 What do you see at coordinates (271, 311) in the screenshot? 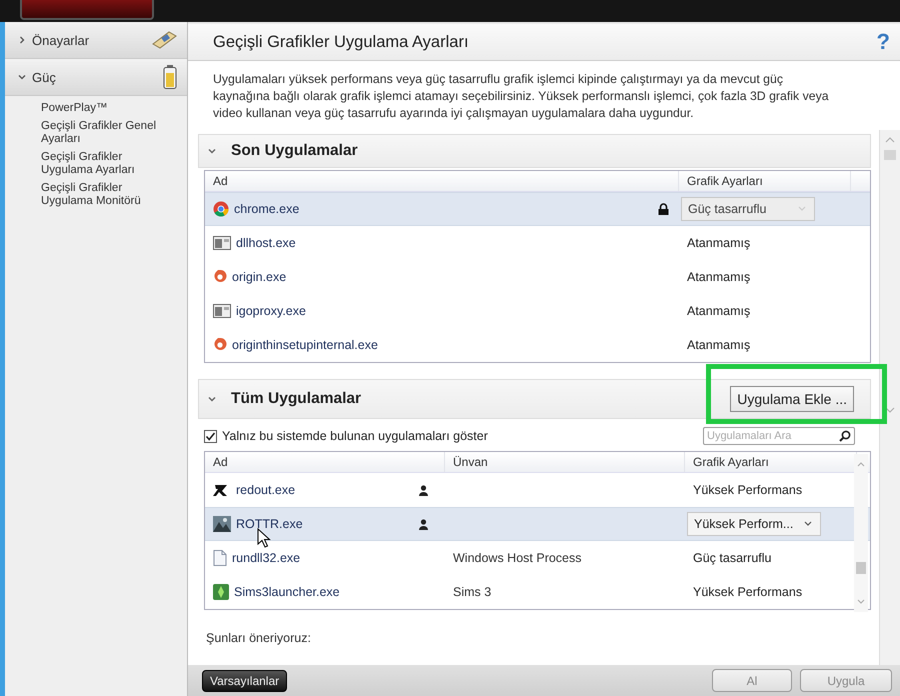
I see `app-name: igoproxy.exe` at bounding box center [271, 311].